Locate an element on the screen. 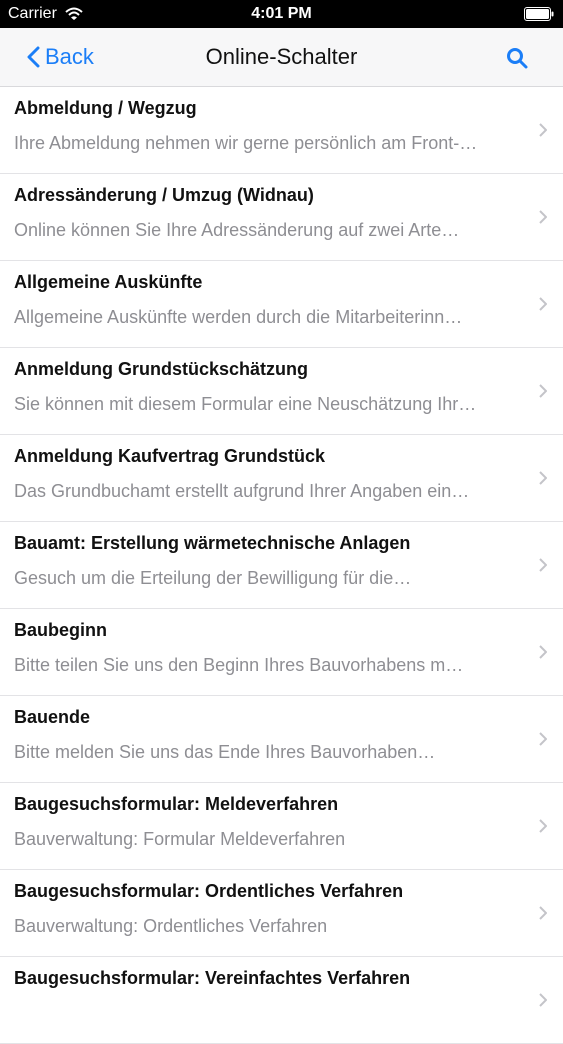 This screenshot has width=563, height=1044. status-time: 4:01 PM is located at coordinates (281, 13).